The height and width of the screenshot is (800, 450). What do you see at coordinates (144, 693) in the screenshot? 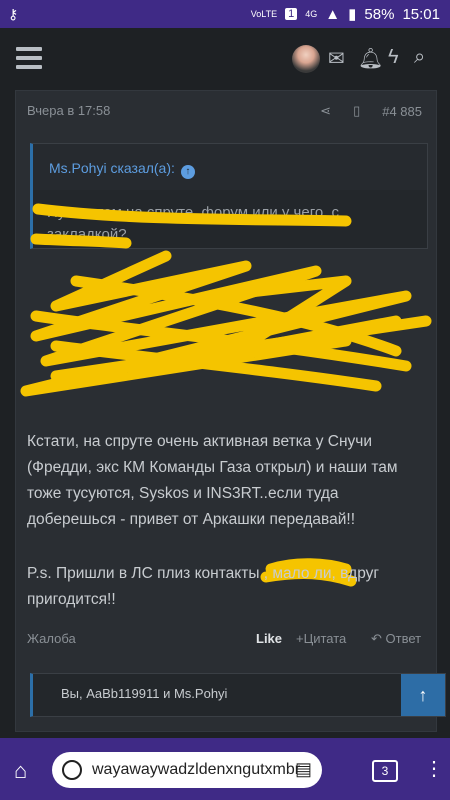
I see `reactions-list: Вы, AaBb119911 и Ms.Pohyi` at bounding box center [144, 693].